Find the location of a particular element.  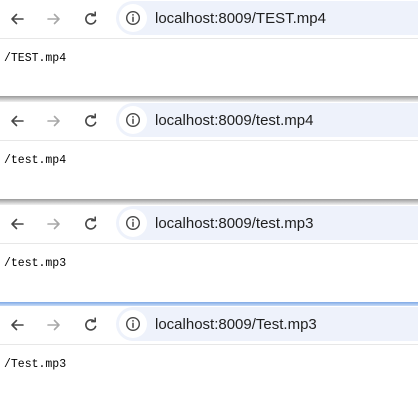

browser-toolbar: localhost:8009/TEST.mp4 is located at coordinates (209, 19).